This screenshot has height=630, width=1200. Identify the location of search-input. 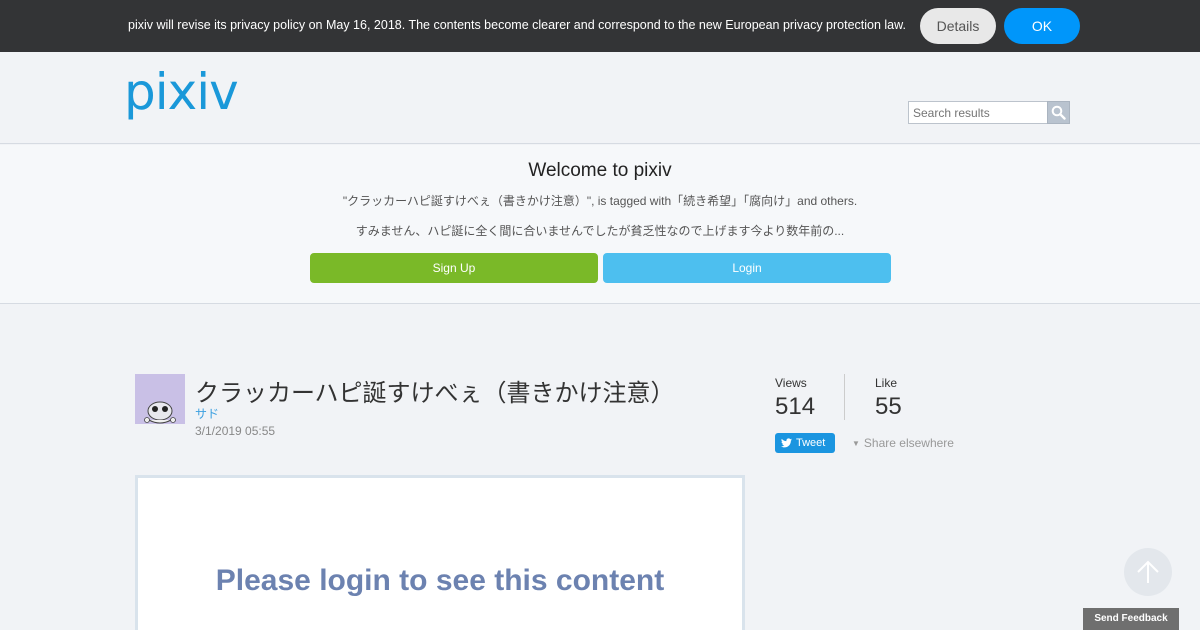
(978, 112).